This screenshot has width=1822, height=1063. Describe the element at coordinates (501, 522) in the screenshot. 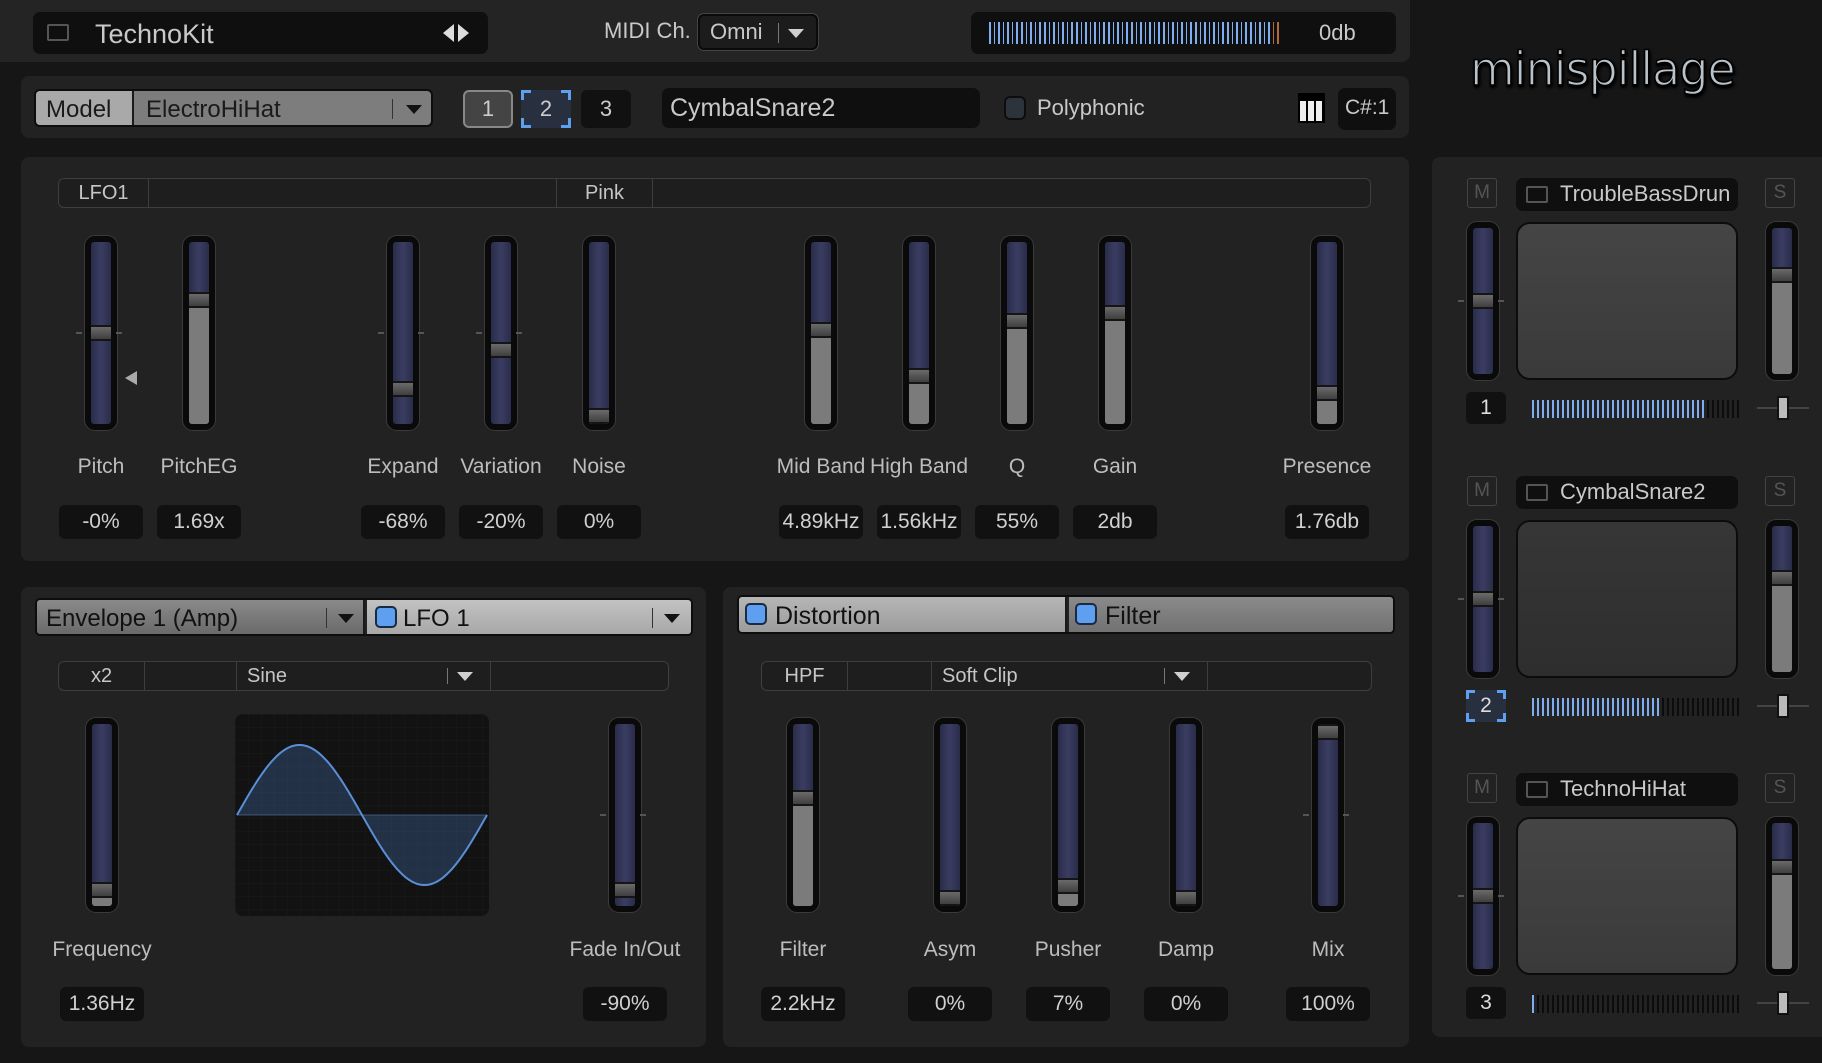

I see `variation-value: -20%` at that location.